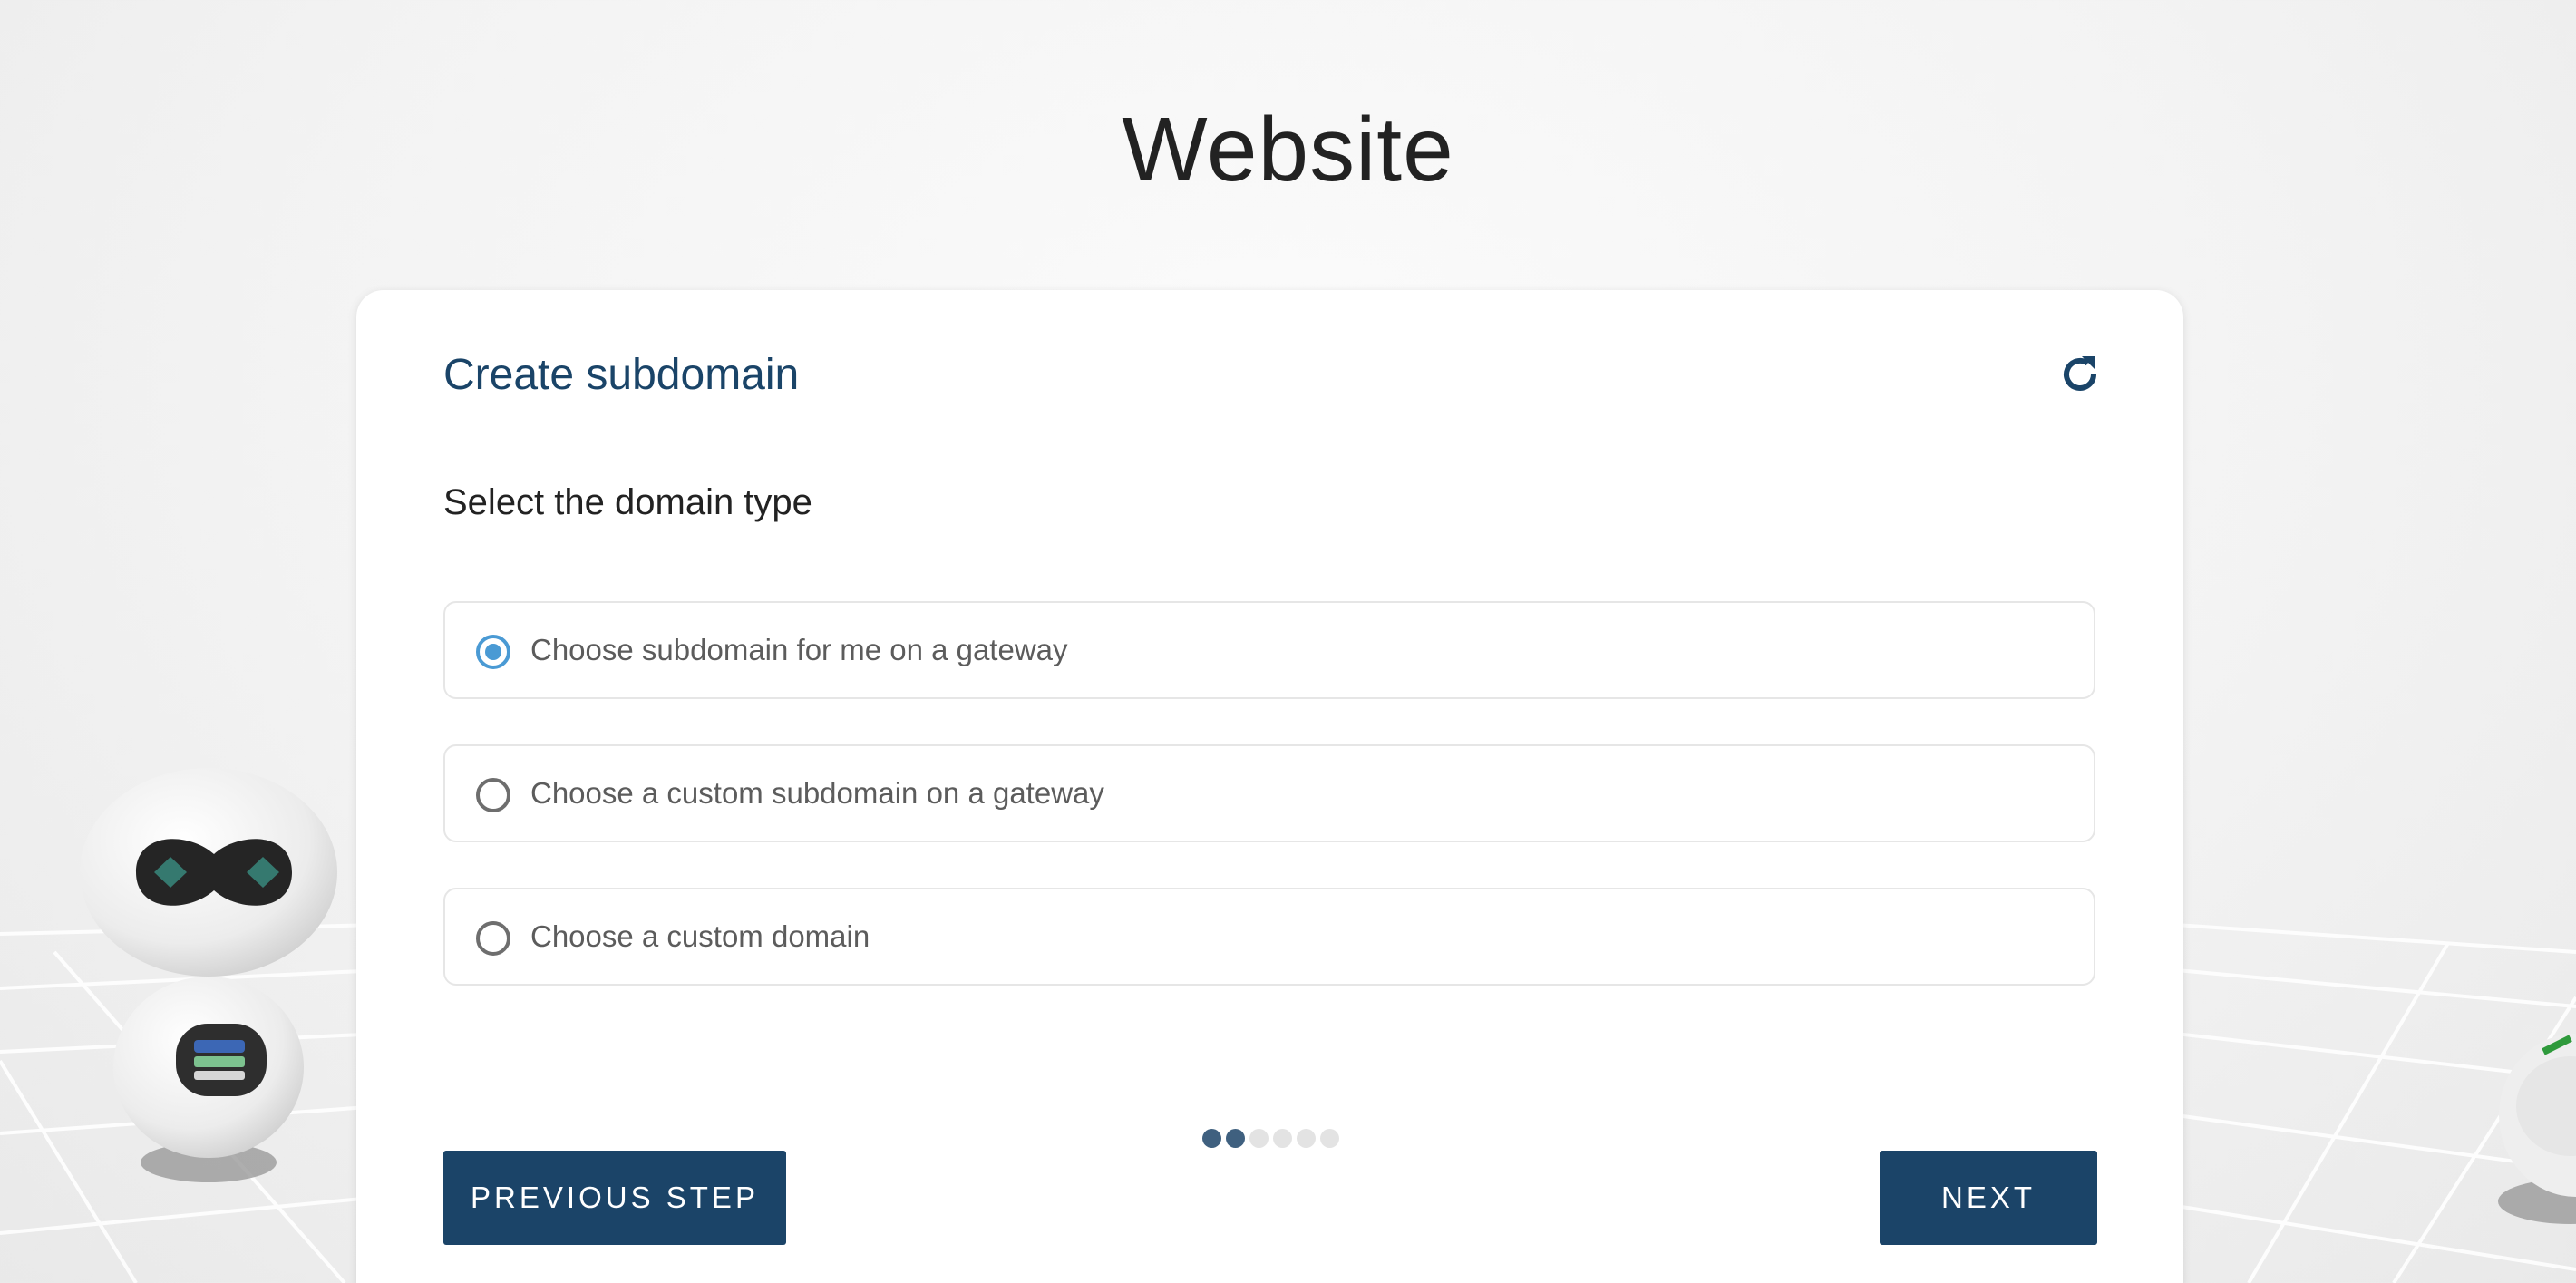 The image size is (2576, 1283). I want to click on refresh-icon, so click(2080, 374).